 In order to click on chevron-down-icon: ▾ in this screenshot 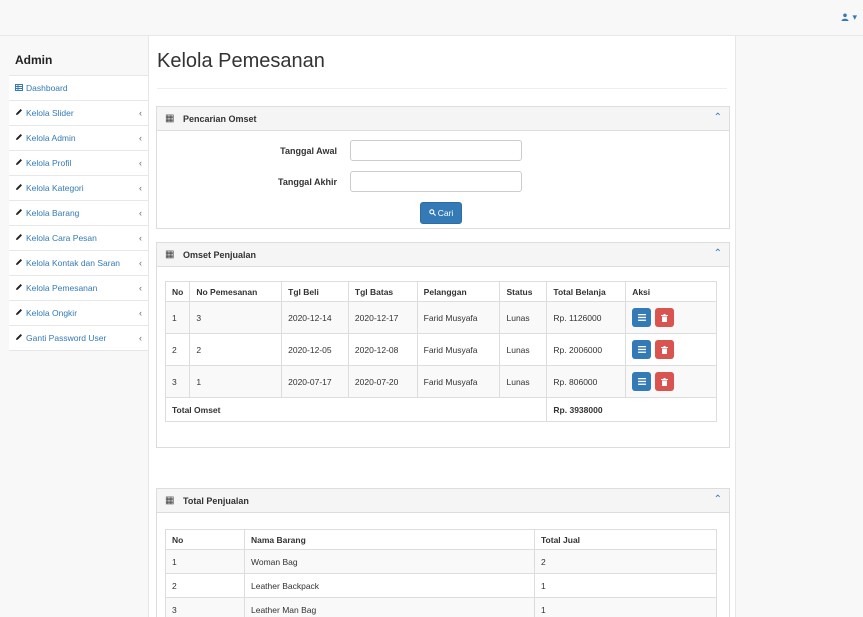, I will do `click(854, 17)`.